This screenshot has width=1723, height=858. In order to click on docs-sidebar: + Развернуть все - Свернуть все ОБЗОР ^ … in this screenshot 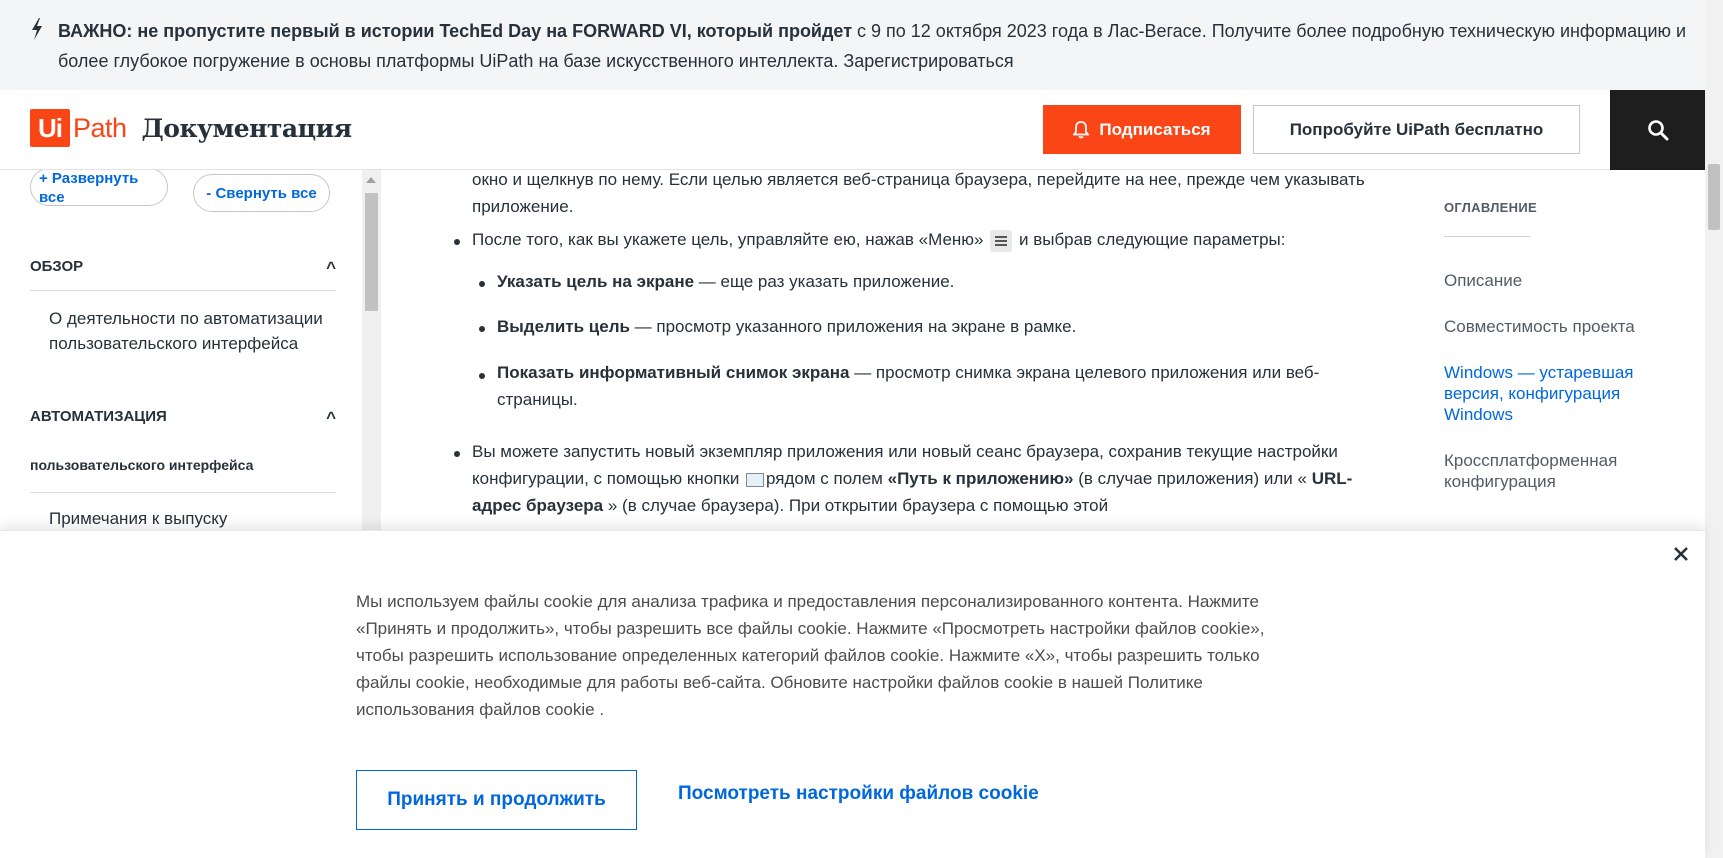, I will do `click(181, 350)`.